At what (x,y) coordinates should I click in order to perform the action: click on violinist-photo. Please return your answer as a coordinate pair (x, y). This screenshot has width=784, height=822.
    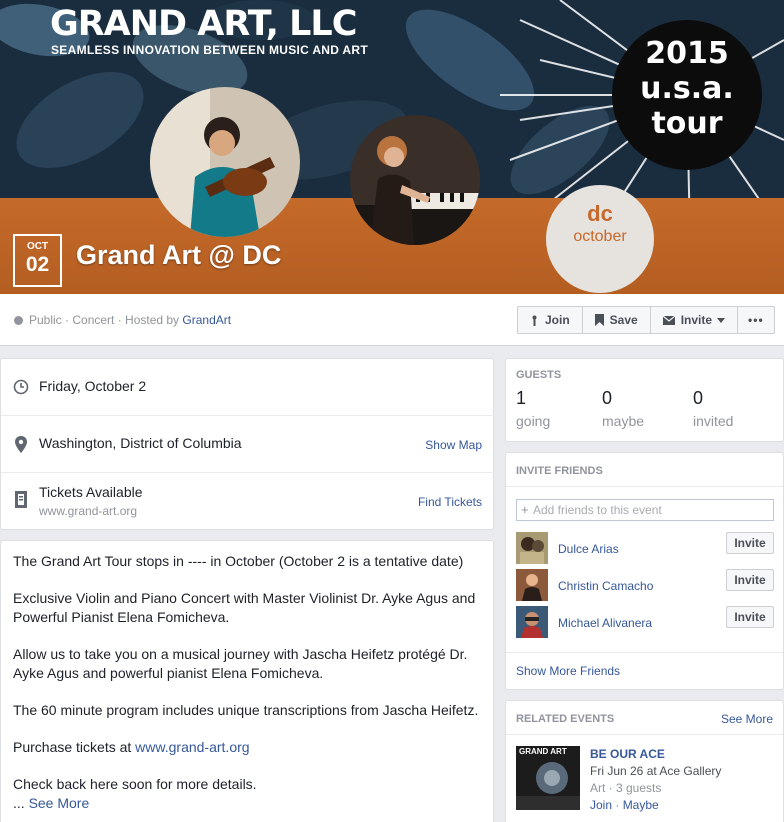
    Looking at the image, I should click on (225, 162).